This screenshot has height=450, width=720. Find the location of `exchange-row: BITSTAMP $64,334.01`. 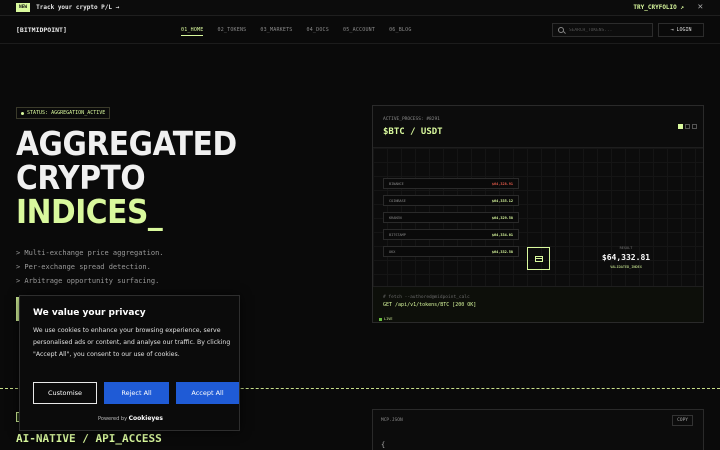

exchange-row: BITSTAMP $64,334.01 is located at coordinates (451, 234).